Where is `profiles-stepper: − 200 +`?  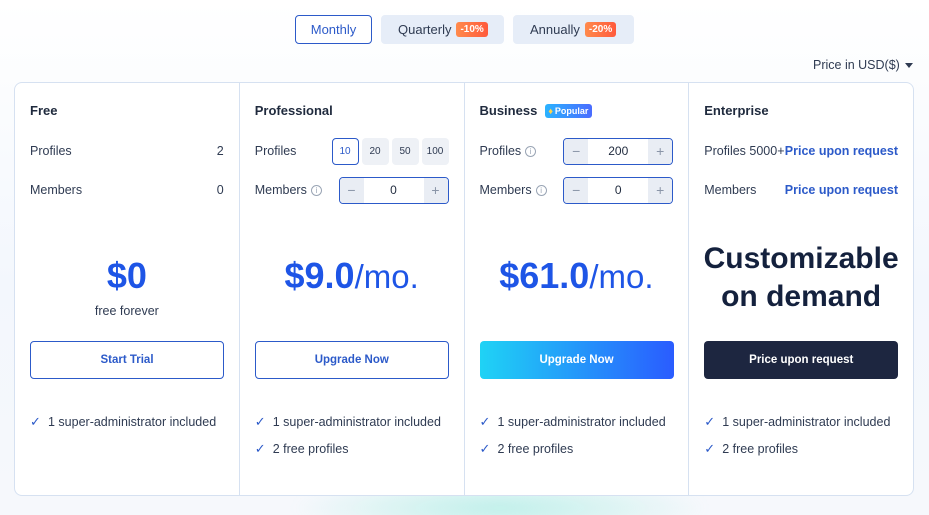
profiles-stepper: − 200 + is located at coordinates (618, 151).